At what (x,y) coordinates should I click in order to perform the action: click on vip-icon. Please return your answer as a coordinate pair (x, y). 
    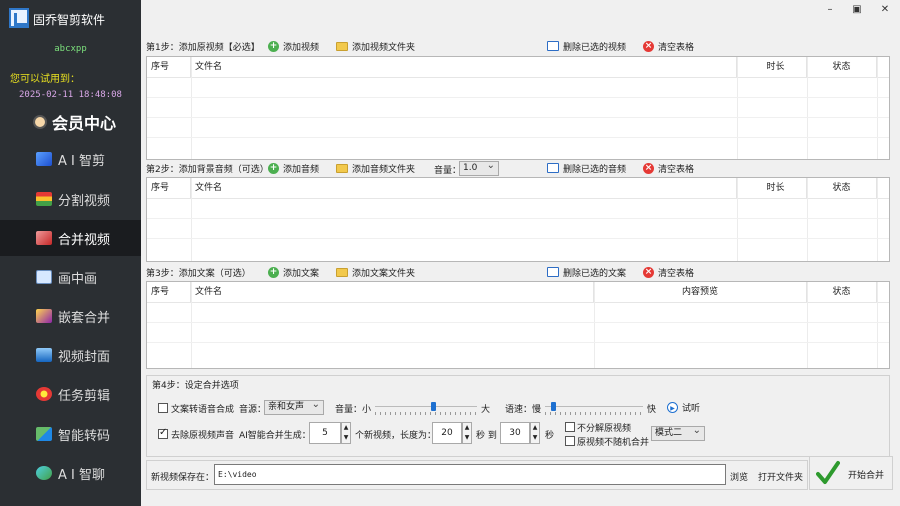
    Looking at the image, I should click on (40, 122).